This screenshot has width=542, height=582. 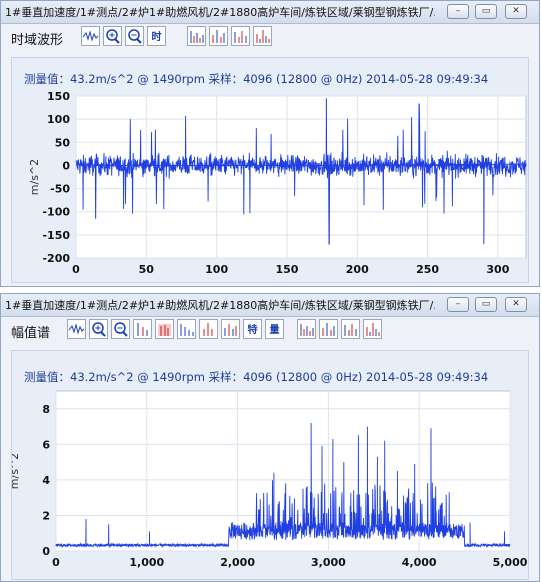 I want to click on x-tick-label: 2,000, so click(x=237, y=562).